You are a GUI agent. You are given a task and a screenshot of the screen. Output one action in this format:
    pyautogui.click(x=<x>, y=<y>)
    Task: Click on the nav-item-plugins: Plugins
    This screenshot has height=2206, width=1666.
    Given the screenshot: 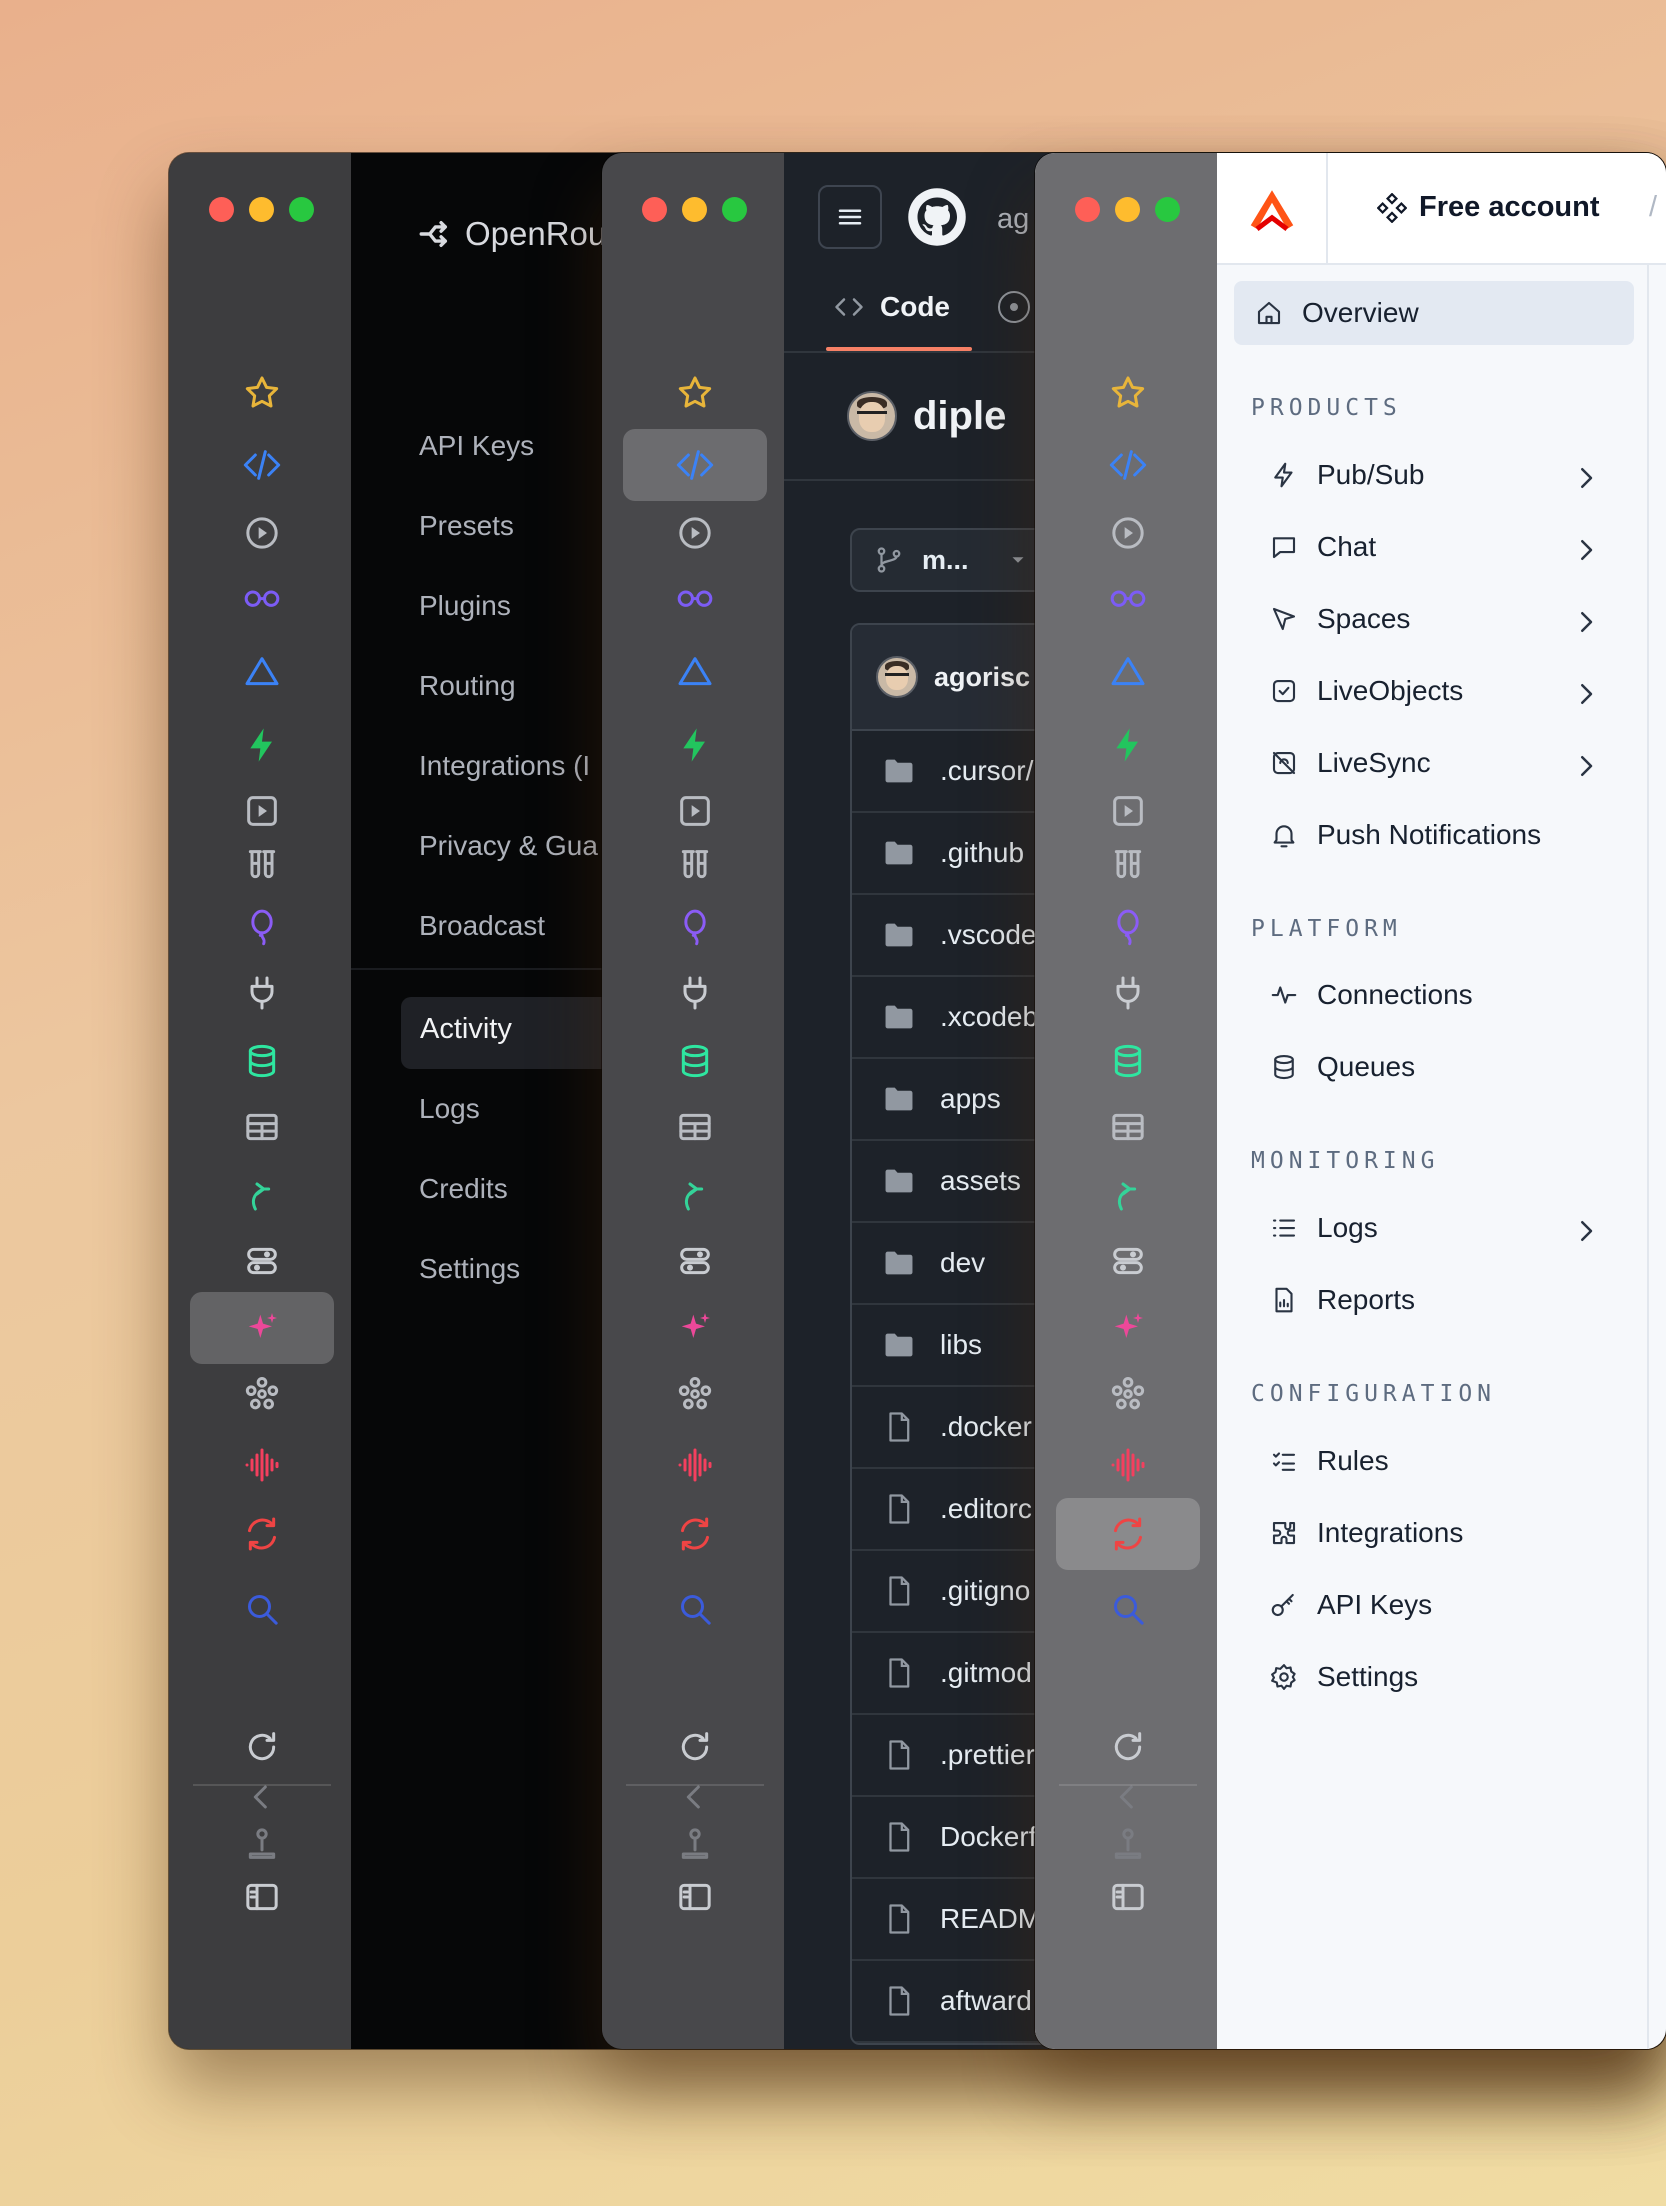 What is the action you would take?
    pyautogui.click(x=465, y=606)
    